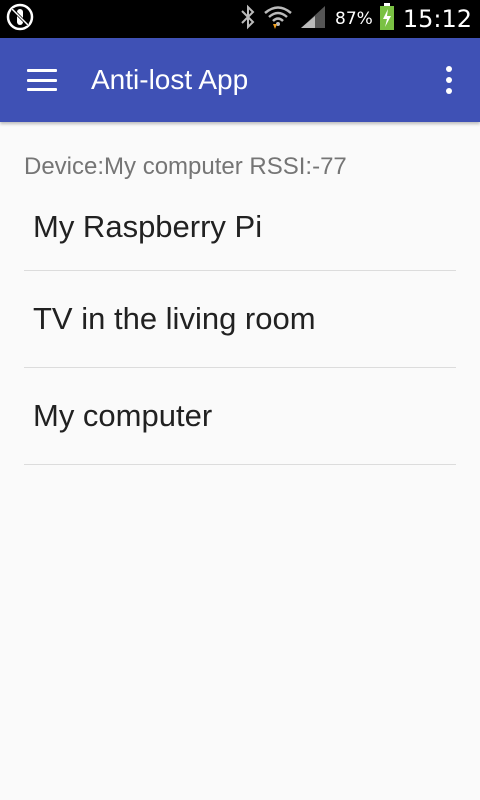  I want to click on wifi-icon, so click(278, 19).